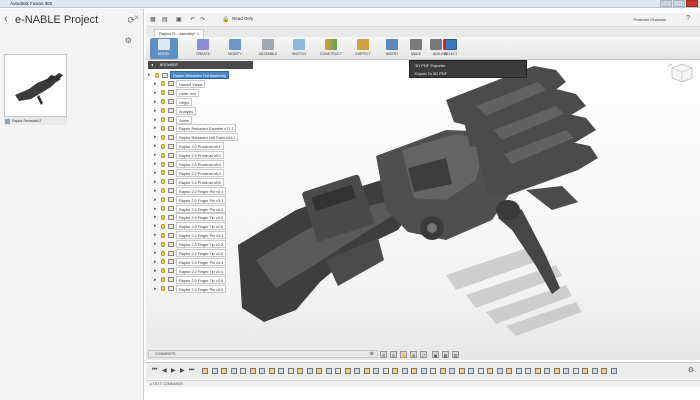 This screenshot has width=700, height=400. Describe the element at coordinates (179, 33) in the screenshot. I see `document-tab: Raptor R....ssembly* ×` at that location.